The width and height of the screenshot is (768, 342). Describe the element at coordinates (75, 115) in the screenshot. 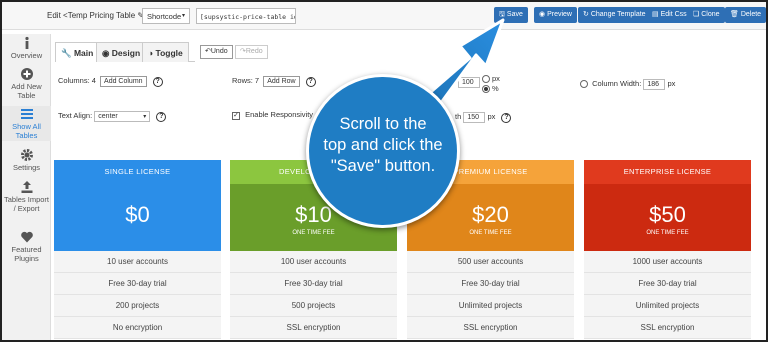

I see `text-align-label: Text Align:` at that location.